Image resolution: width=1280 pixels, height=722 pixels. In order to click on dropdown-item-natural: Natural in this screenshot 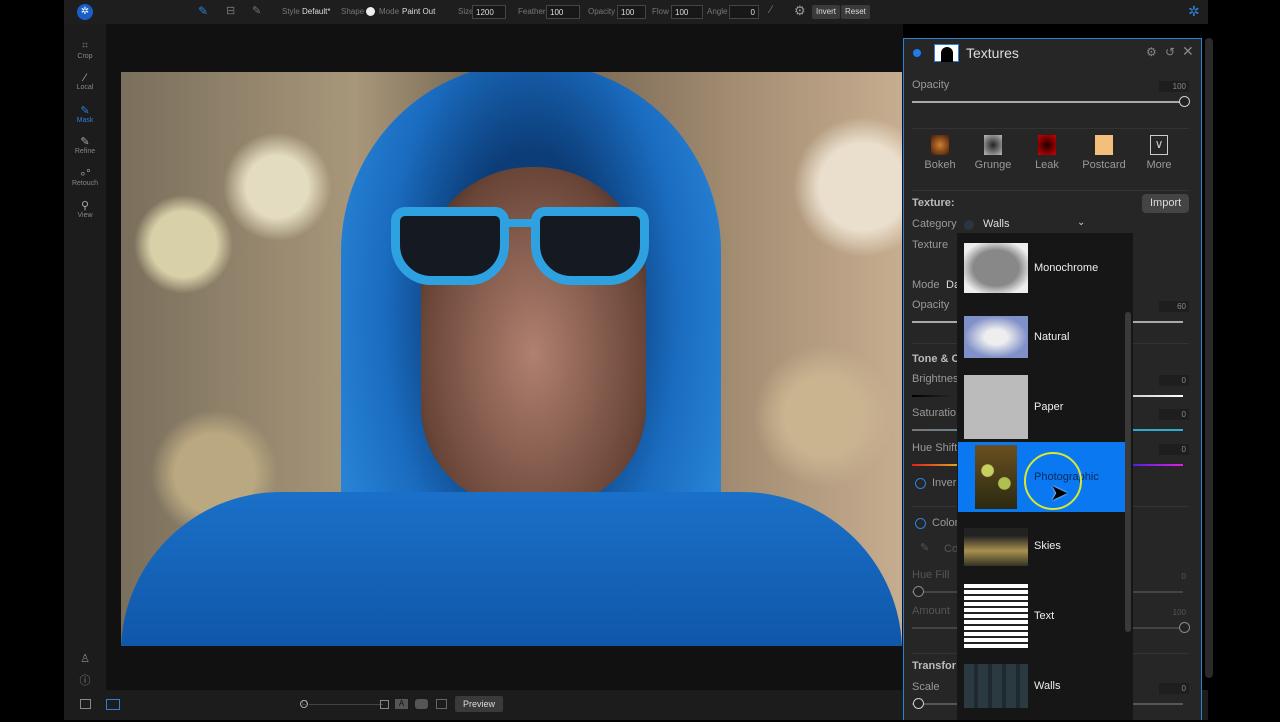, I will do `click(1041, 338)`.